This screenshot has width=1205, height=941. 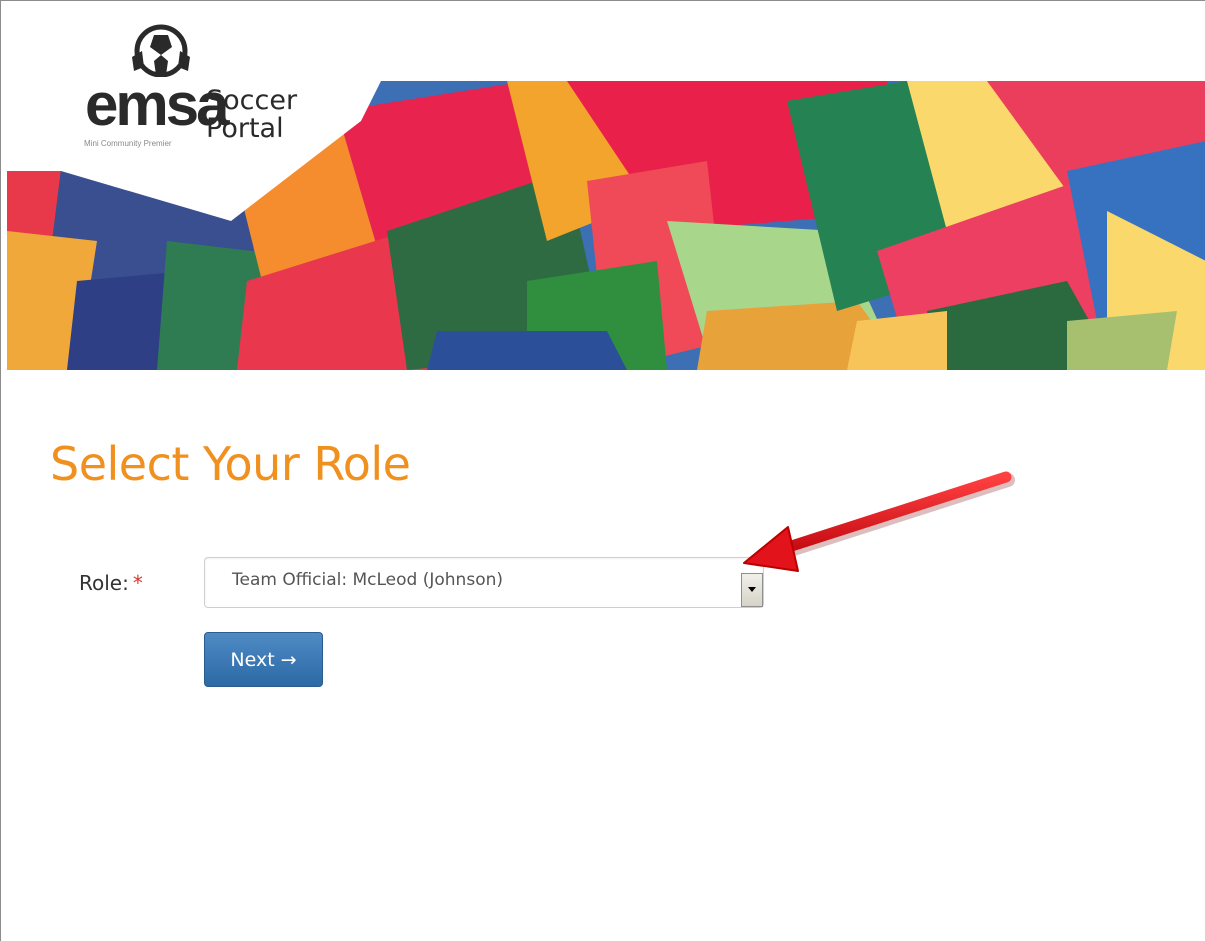 I want to click on portal-title: Soccer Portal, so click(x=251, y=115).